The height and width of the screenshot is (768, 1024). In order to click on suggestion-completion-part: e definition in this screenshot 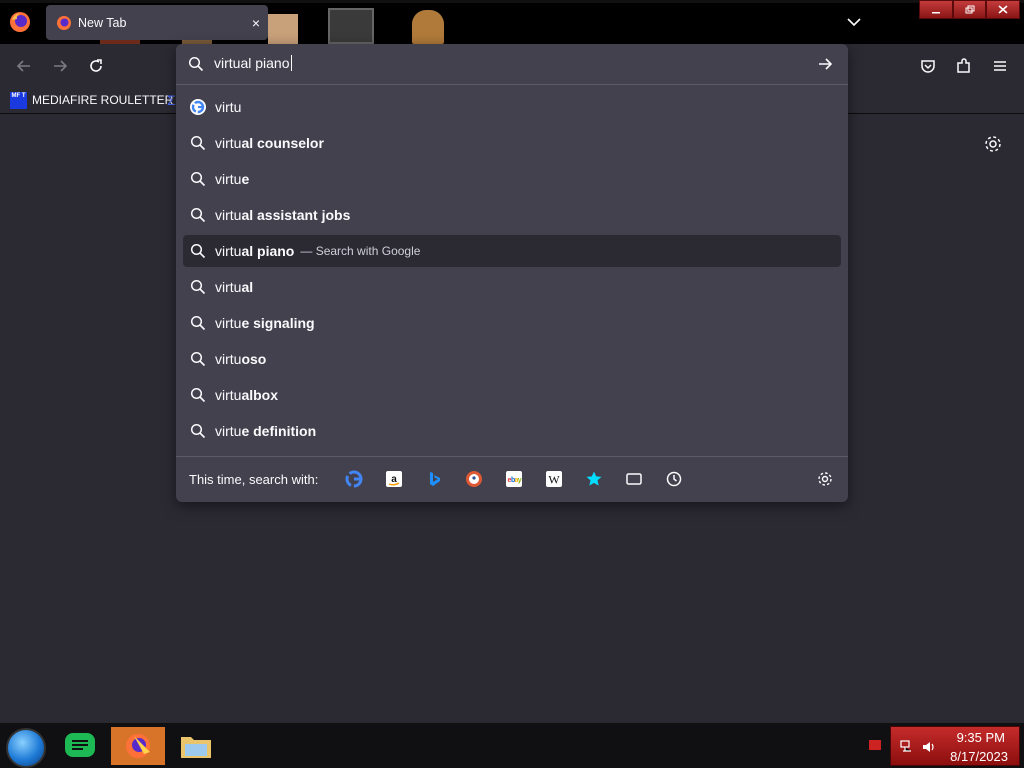, I will do `click(279, 431)`.